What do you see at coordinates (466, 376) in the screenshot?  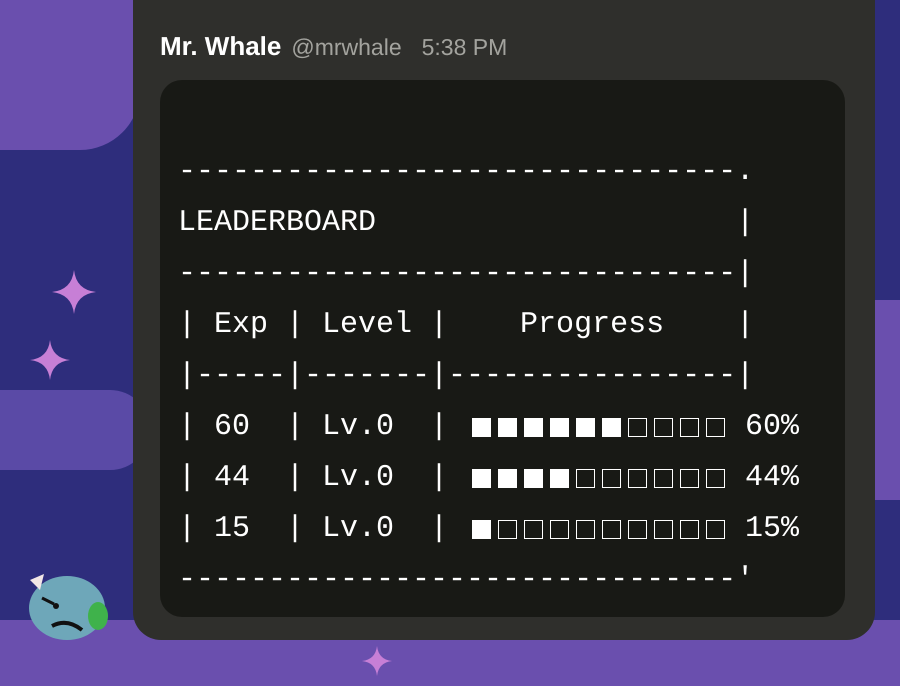 I see `code-line: |-----|-------|----------------|` at bounding box center [466, 376].